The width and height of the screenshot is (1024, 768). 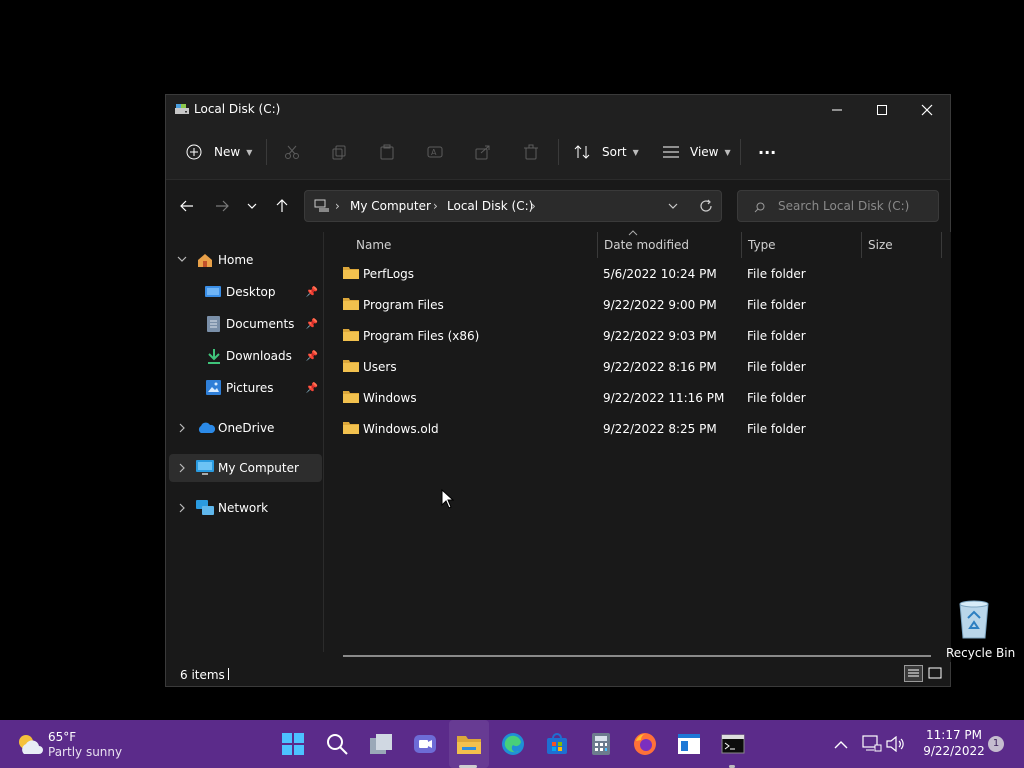 I want to click on cut-button, so click(x=292, y=152).